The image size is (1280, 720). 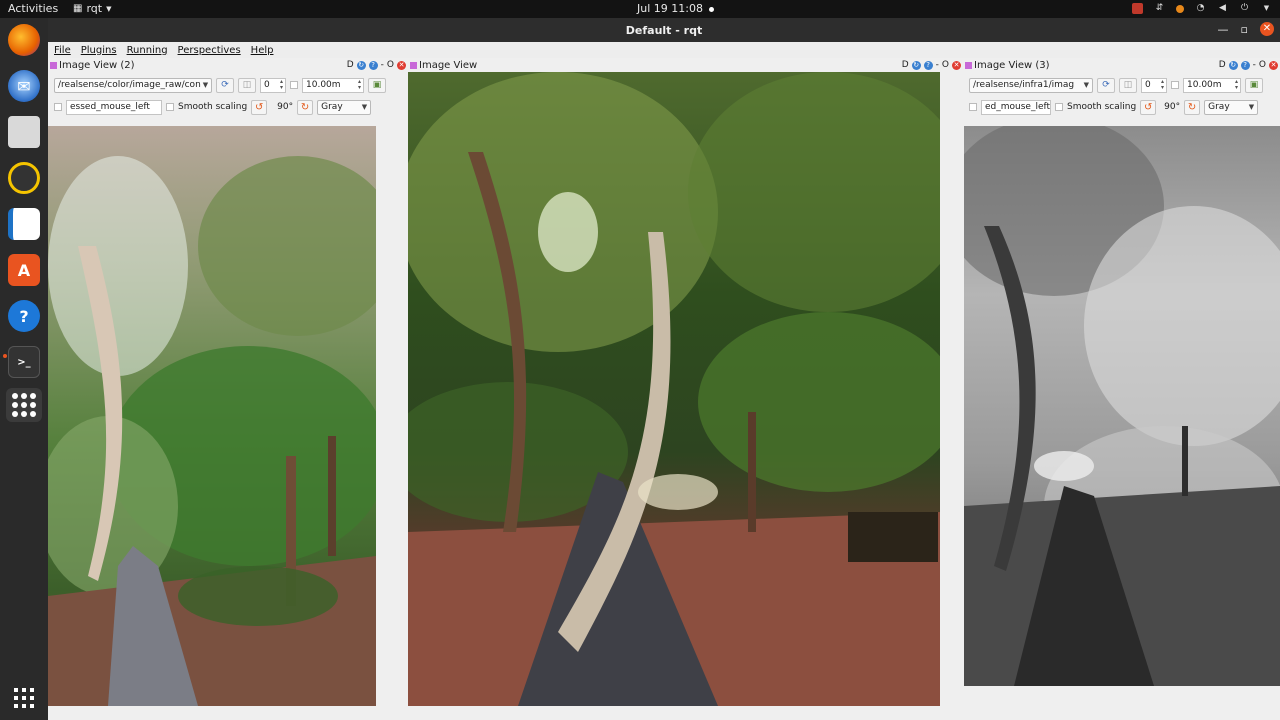 I want to click on maximize-icon: ▫, so click(x=1244, y=29).